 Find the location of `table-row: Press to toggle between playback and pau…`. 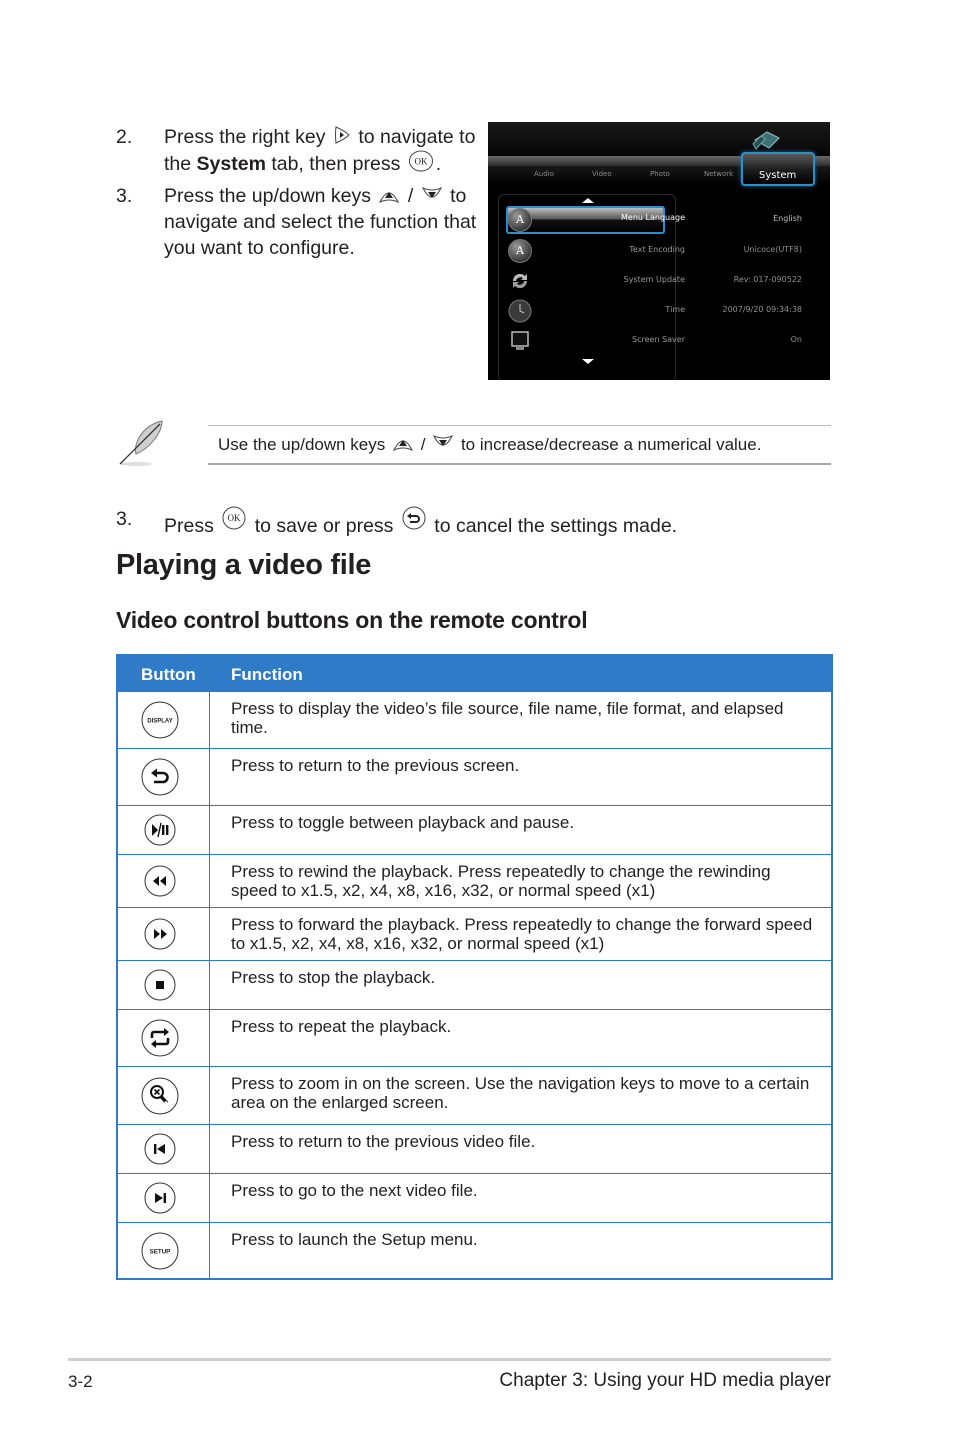

table-row: Press to toggle between playback and pau… is located at coordinates (474, 829).